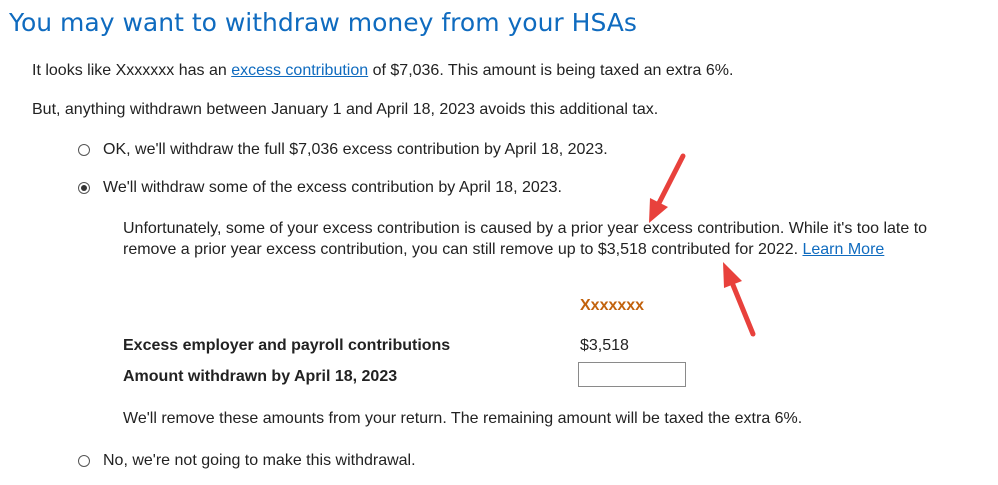  Describe the element at coordinates (84, 461) in the screenshot. I see `radio-no-withdrawal` at that location.